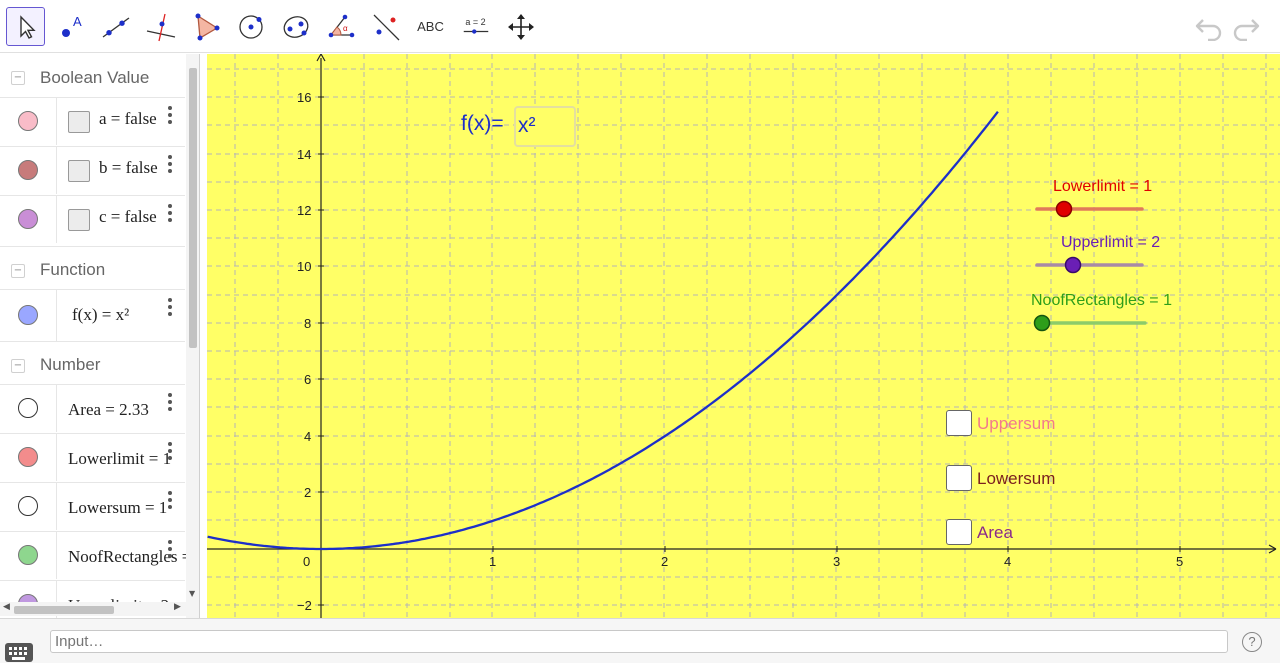  I want to click on help-icon: ?, so click(1252, 642).